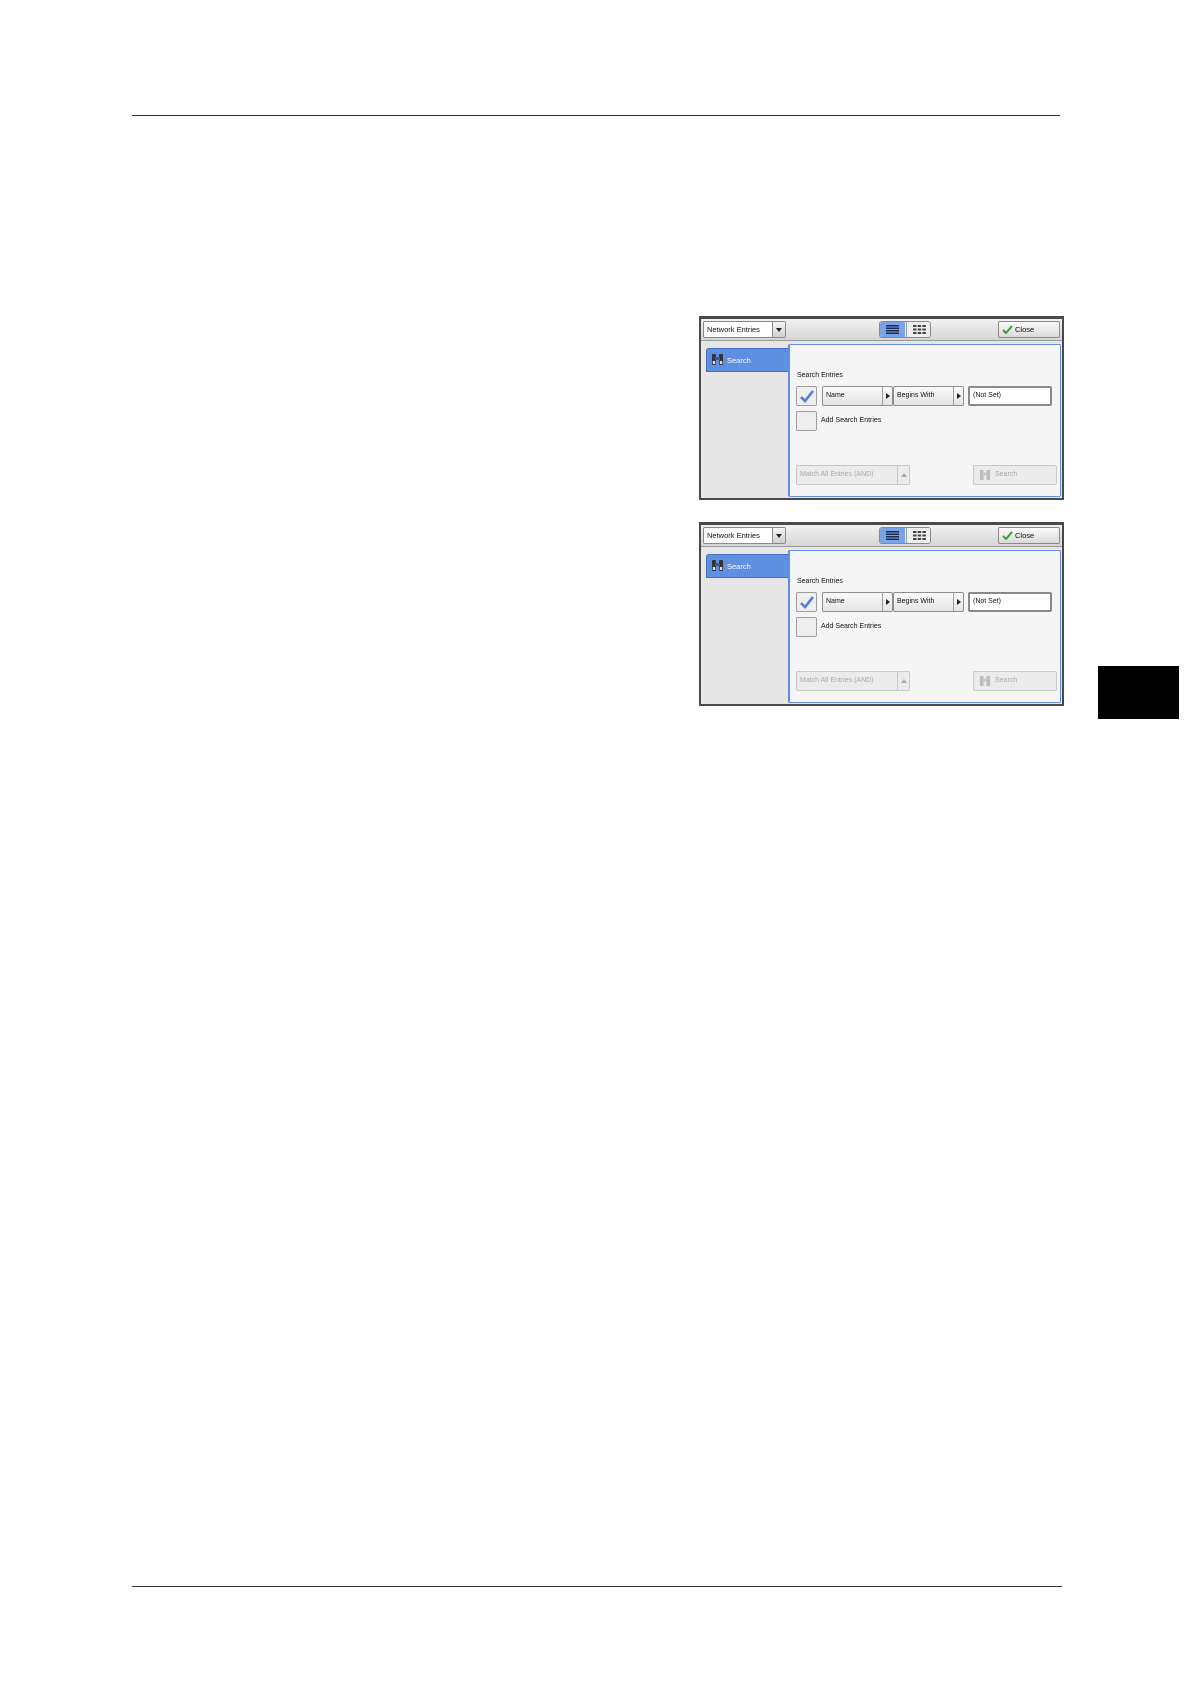 This screenshot has height=1684, width=1190. Describe the element at coordinates (1138, 692) in the screenshot. I see `chapter-tab` at that location.